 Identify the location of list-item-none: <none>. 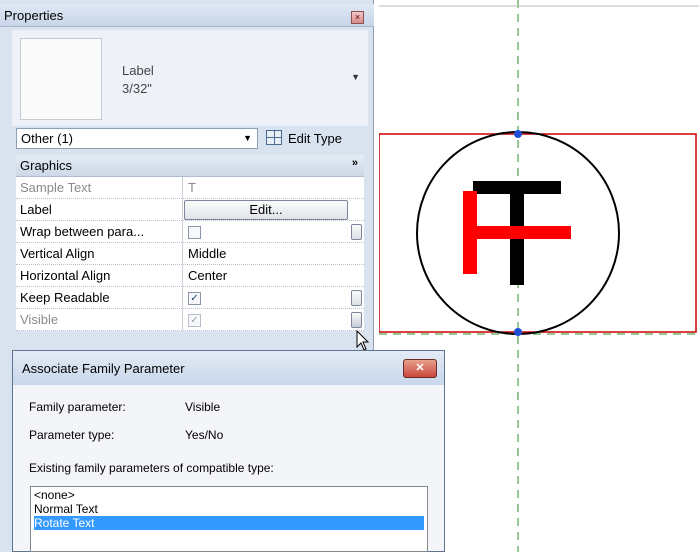
(229, 495).